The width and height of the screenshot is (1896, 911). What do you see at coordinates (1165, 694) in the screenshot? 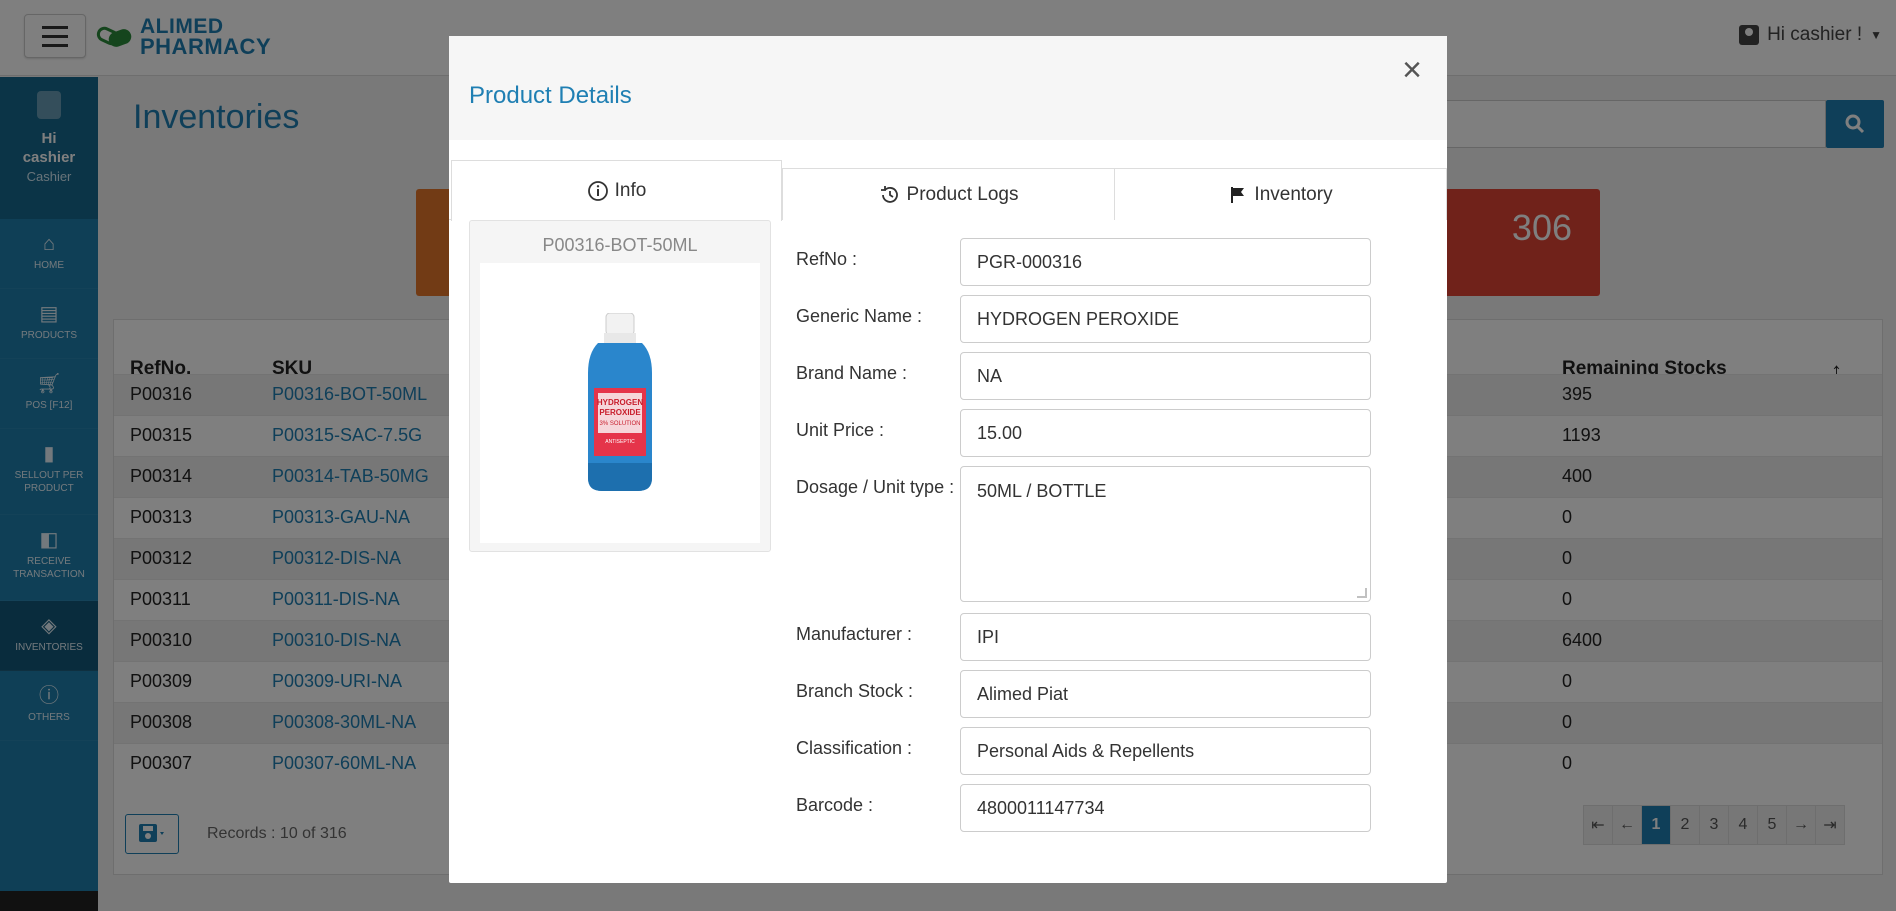
I see `branch-stock-input: Alimed Piat` at bounding box center [1165, 694].